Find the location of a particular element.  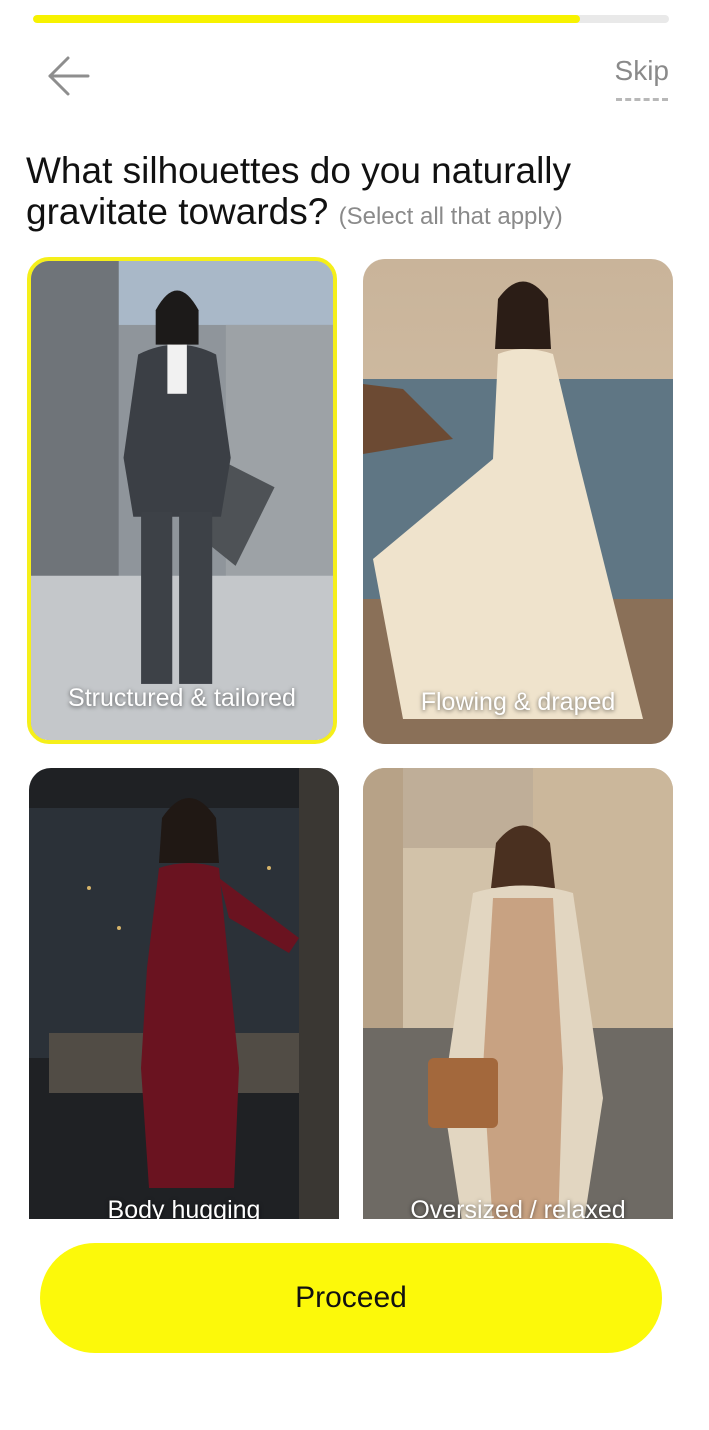

option-image-structured-tailored is located at coordinates (182, 500).